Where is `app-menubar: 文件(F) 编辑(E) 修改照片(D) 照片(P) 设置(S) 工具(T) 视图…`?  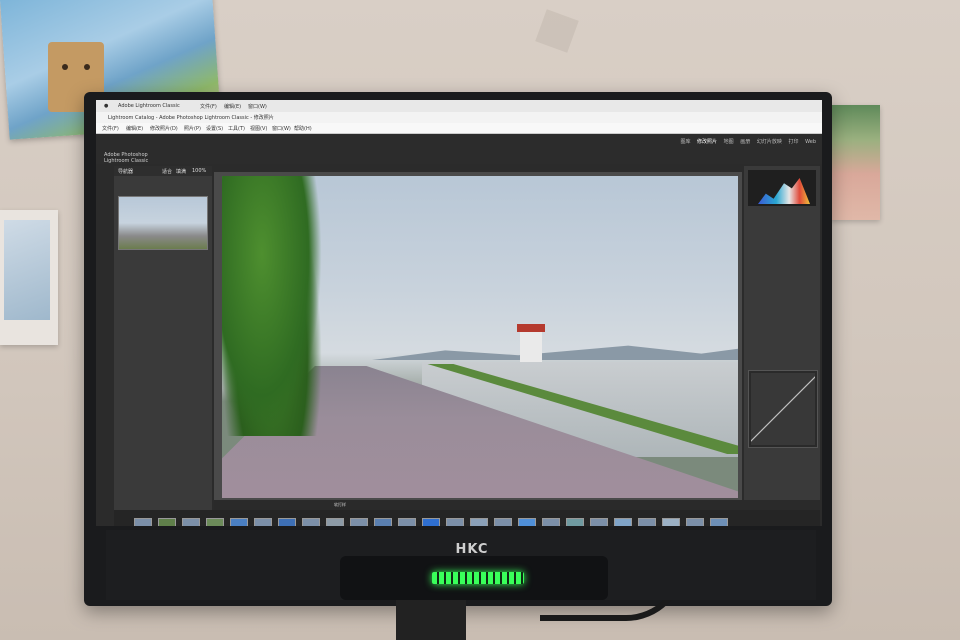
app-menubar: 文件(F) 编辑(E) 修改照片(D) 照片(P) 设置(S) 工具(T) 视图… is located at coordinates (459, 128).